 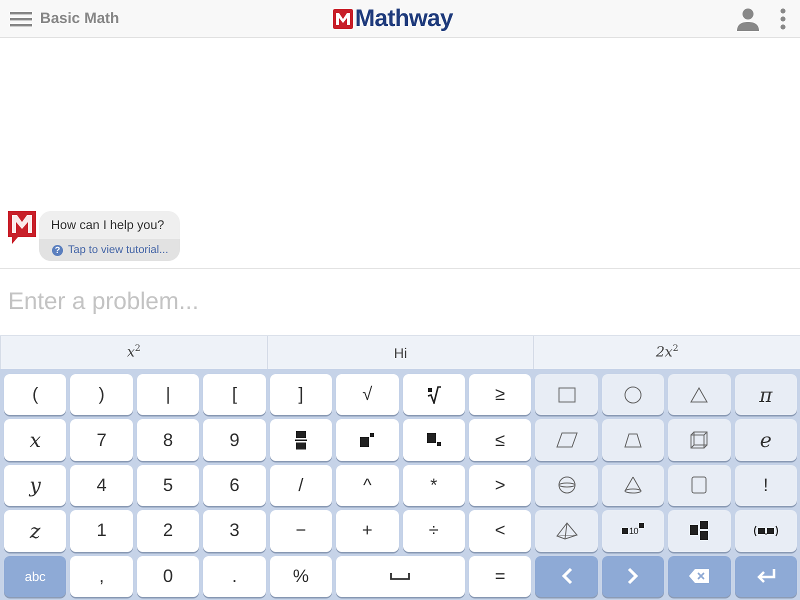 I want to click on key: z, so click(x=35, y=531).